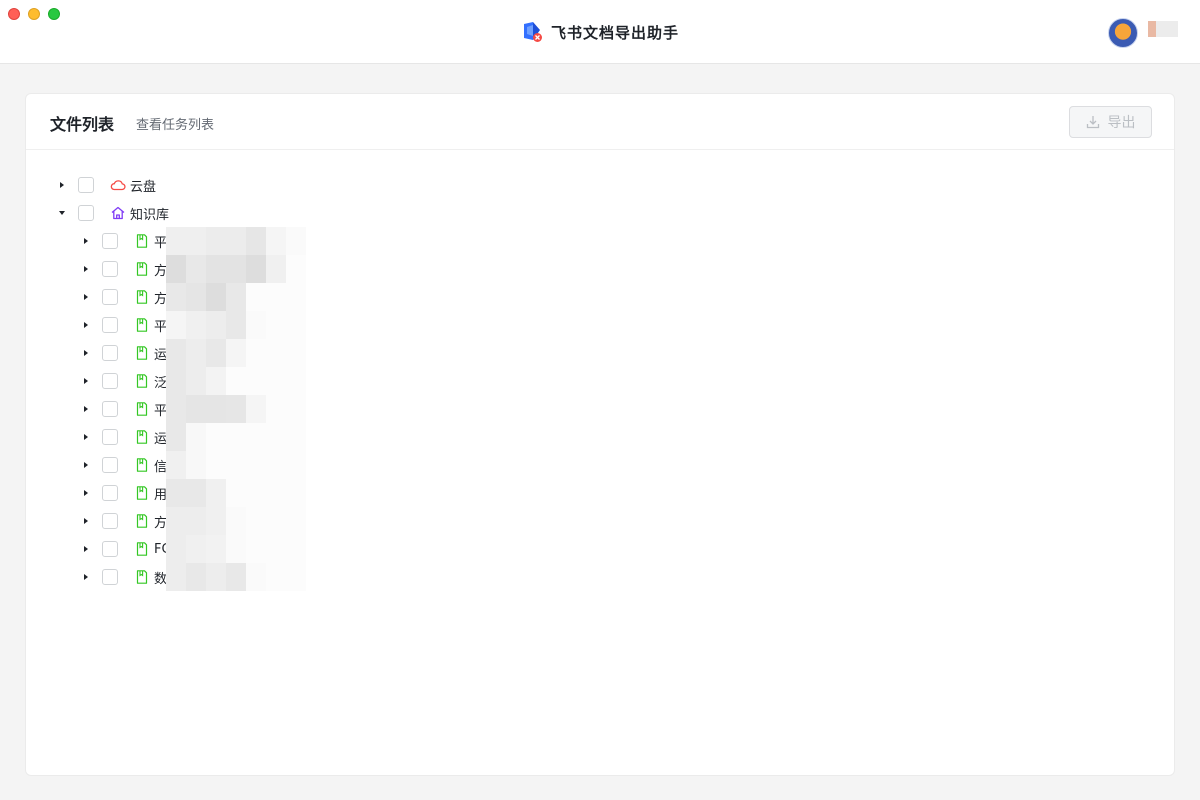 This screenshot has height=800, width=1200. Describe the element at coordinates (143, 187) in the screenshot. I see `tree-node-label: 云盘` at that location.